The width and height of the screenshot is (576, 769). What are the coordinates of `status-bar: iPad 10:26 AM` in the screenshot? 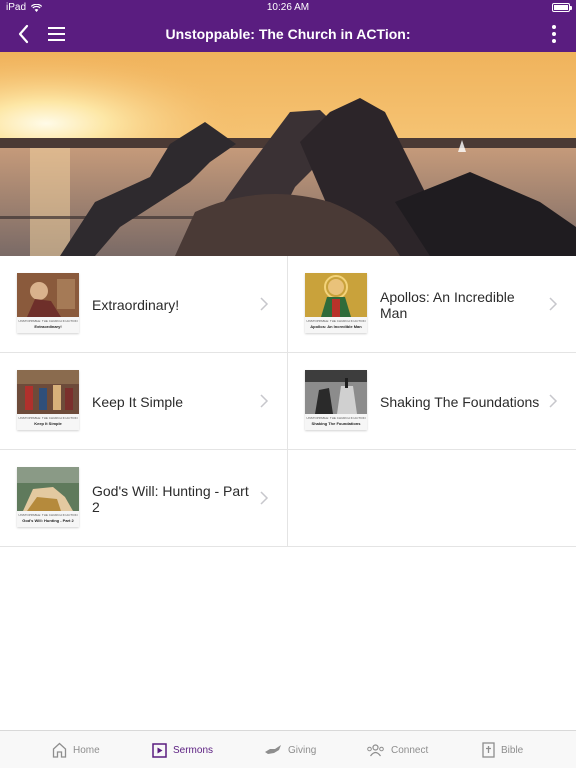 It's located at (288, 8).